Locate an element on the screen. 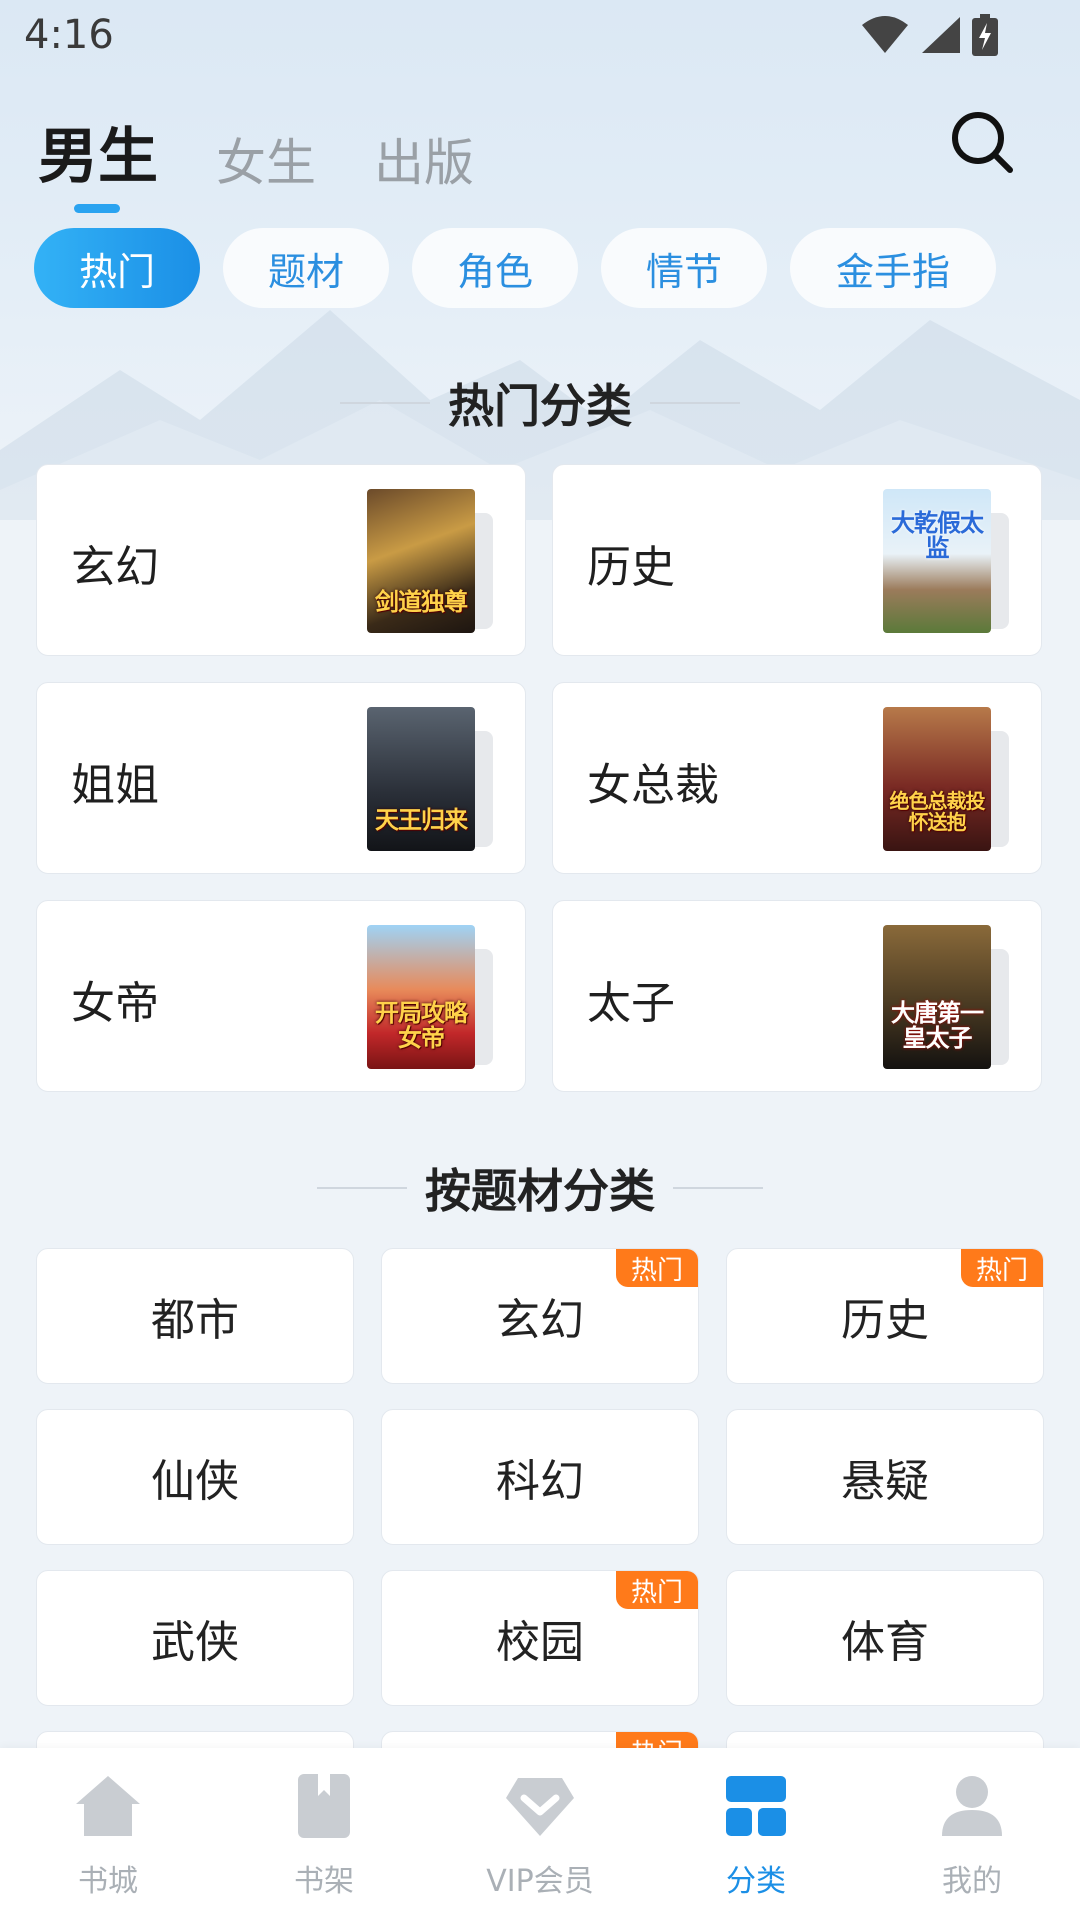 Image resolution: width=1080 pixels, height=1920 pixels. theme-section-title: 按题材分类 is located at coordinates (540, 1188).